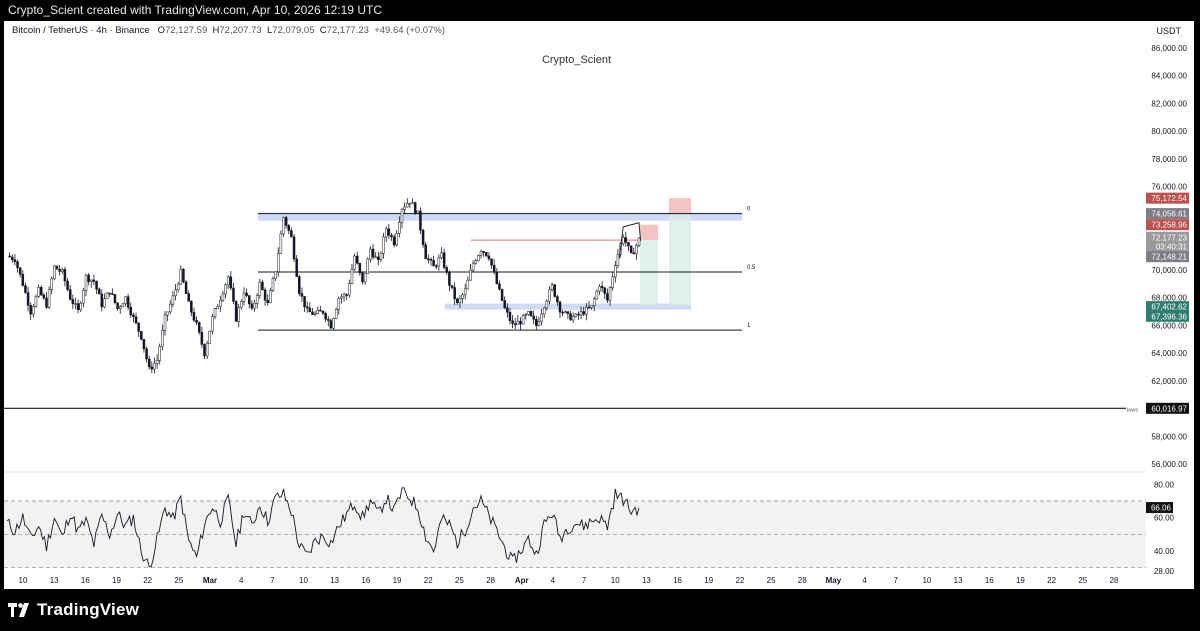 The width and height of the screenshot is (1200, 631). Describe the element at coordinates (646, 580) in the screenshot. I see `x-tick-label: 13` at that location.